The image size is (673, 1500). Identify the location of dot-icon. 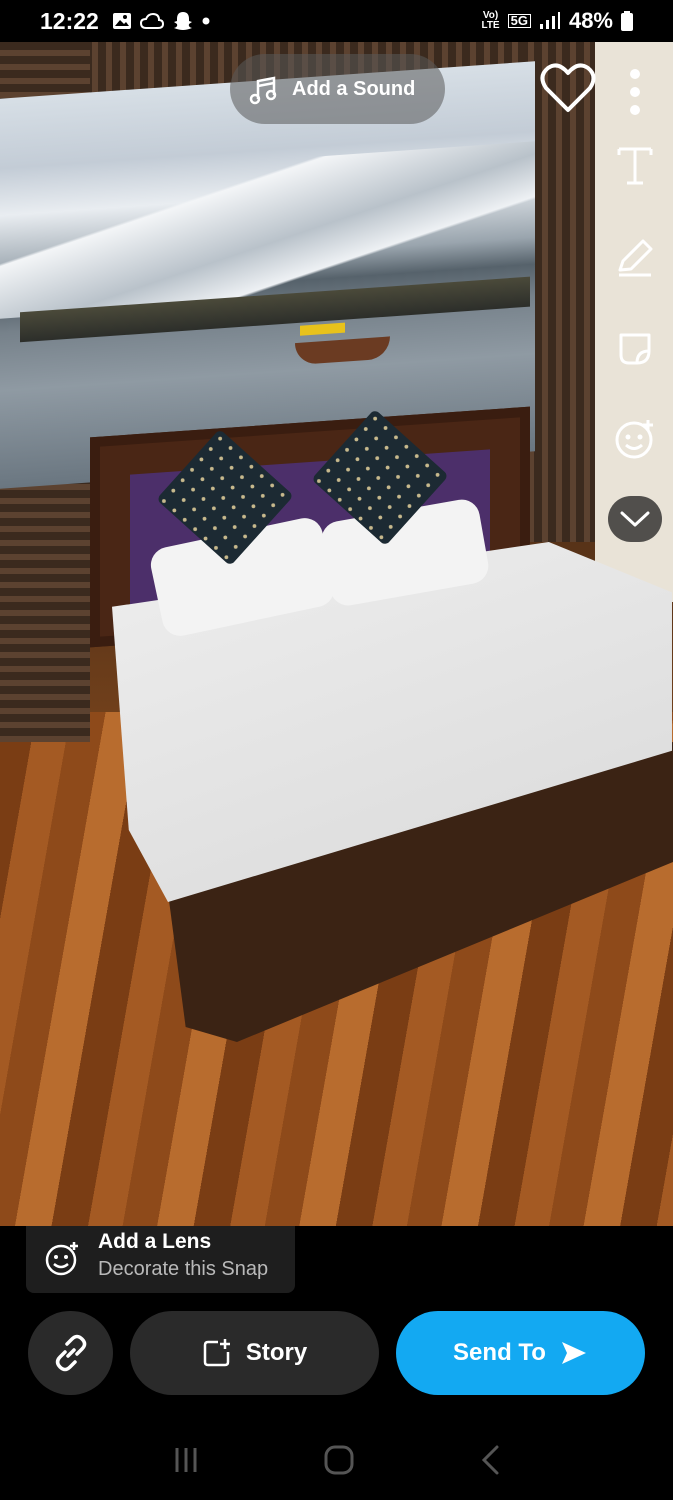
(206, 21).